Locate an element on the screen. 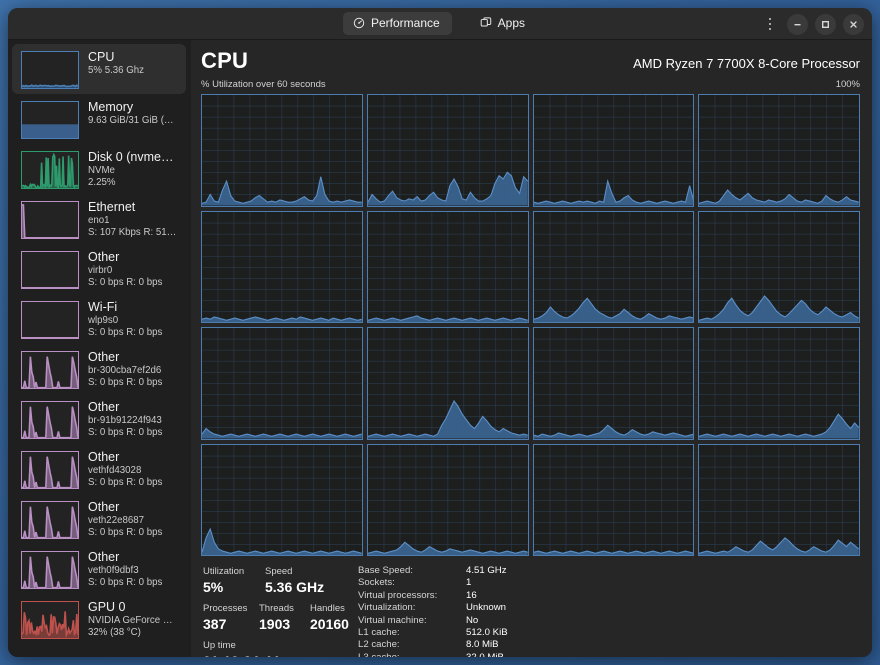 The width and height of the screenshot is (880, 665). sidebar-item-disk-0-nvme0n1: Disk 0 (nvme0n1) NVMe 2.25% is located at coordinates (99, 169).